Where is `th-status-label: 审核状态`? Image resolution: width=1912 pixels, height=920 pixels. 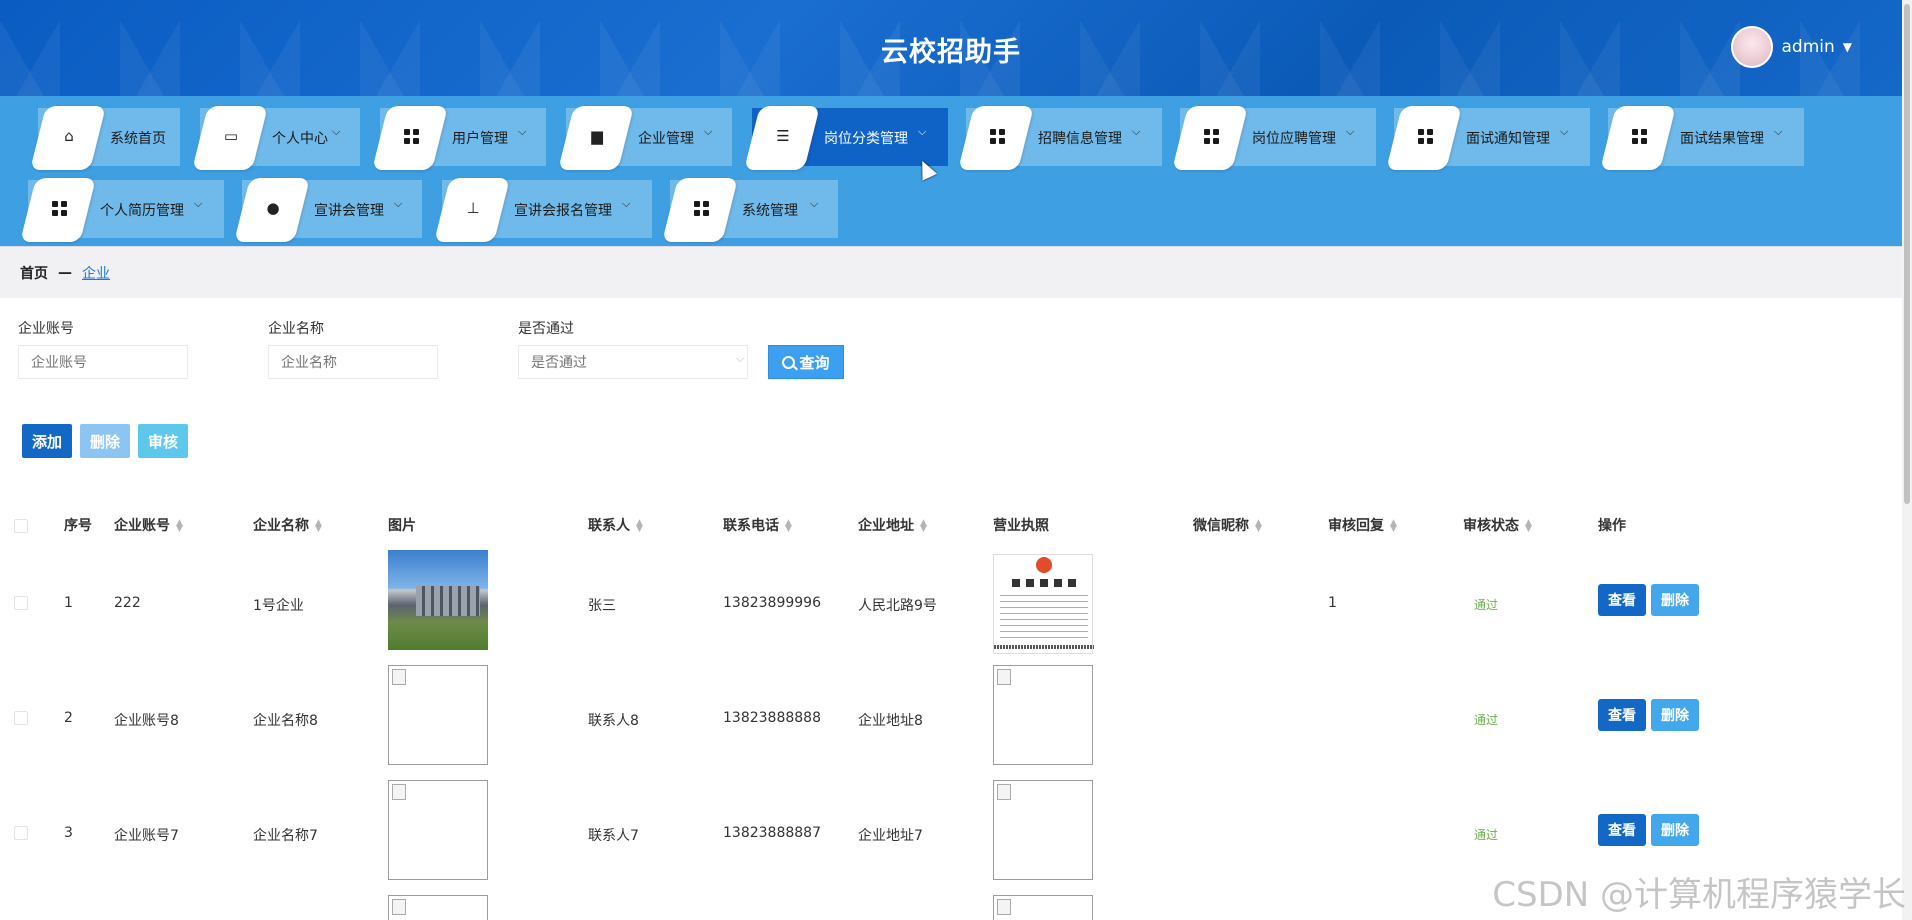 th-status-label: 审核状态 is located at coordinates (1491, 526).